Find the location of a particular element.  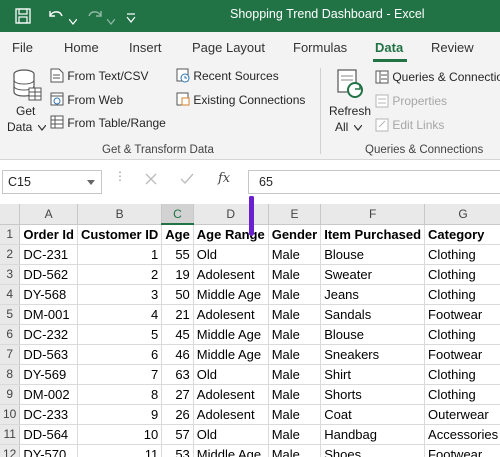

cell-b10: 9 is located at coordinates (120, 414).